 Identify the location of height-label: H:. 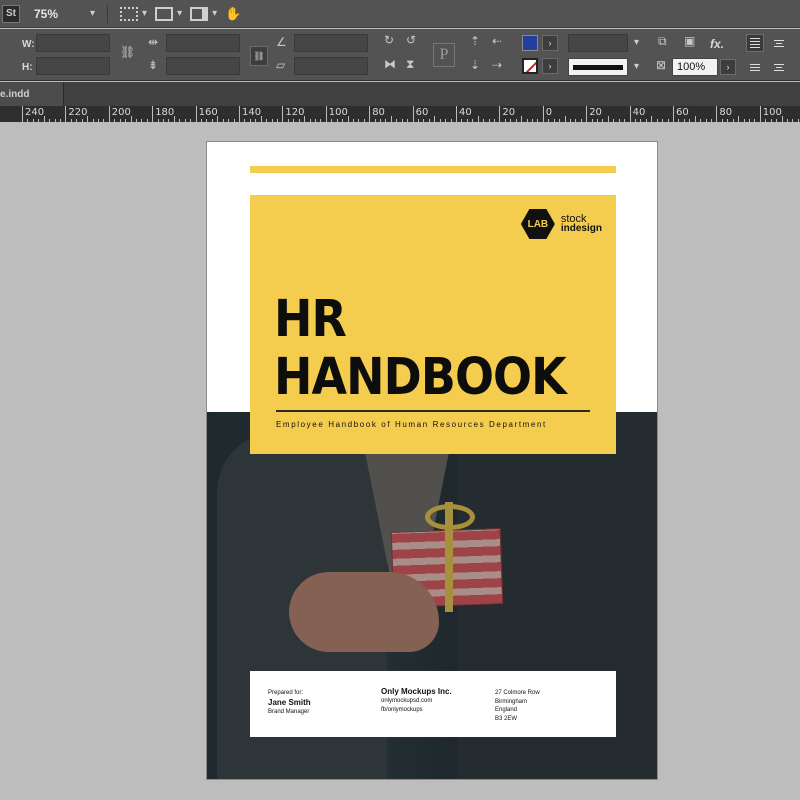
(27, 67).